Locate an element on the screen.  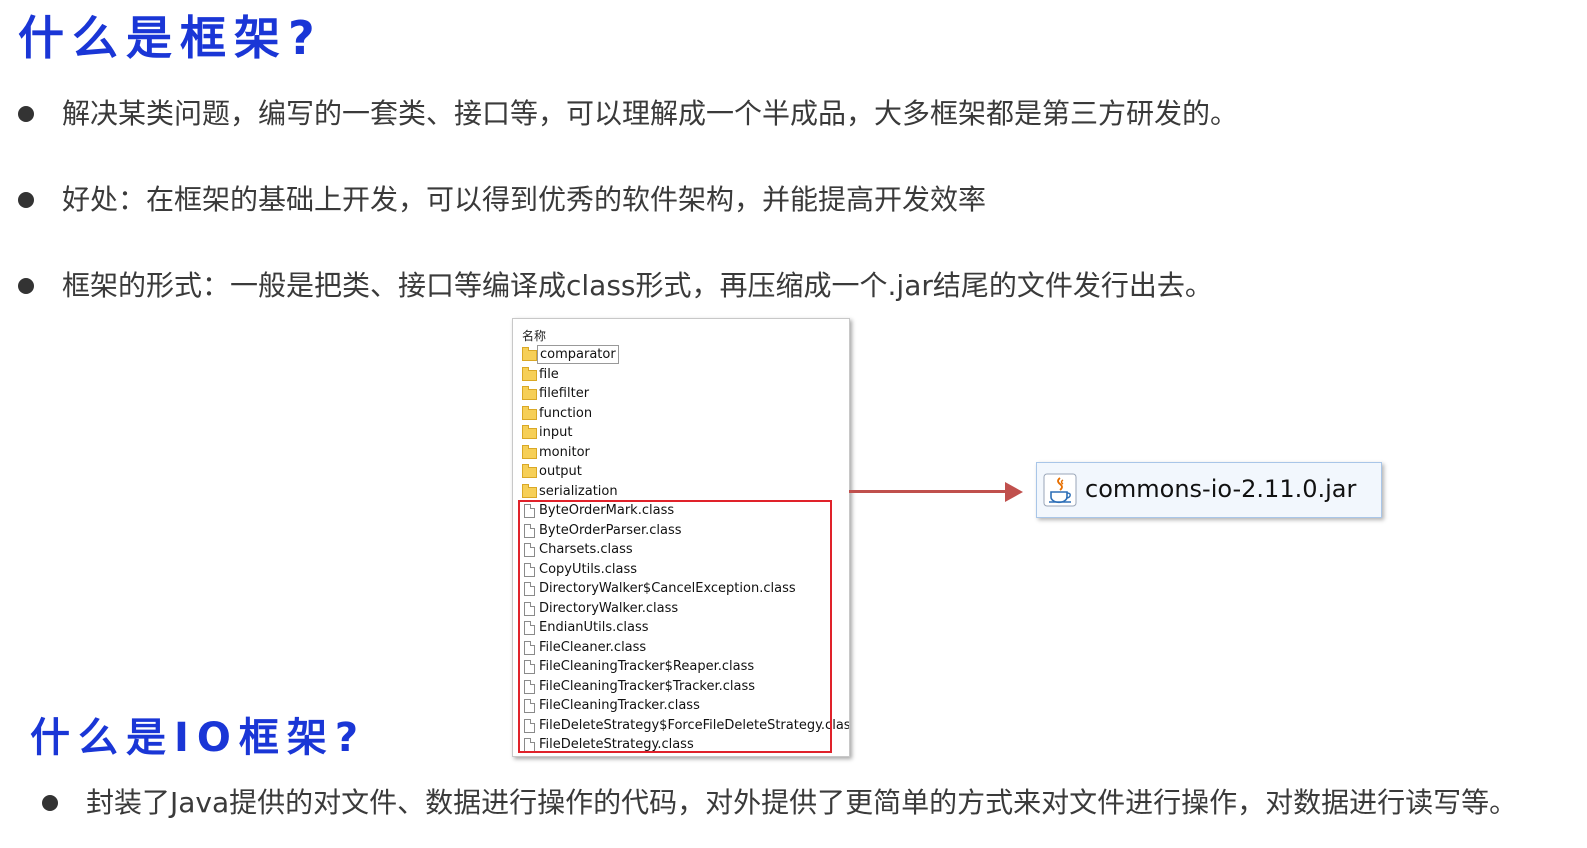
file-item: Charsets.class is located at coordinates (685, 550).